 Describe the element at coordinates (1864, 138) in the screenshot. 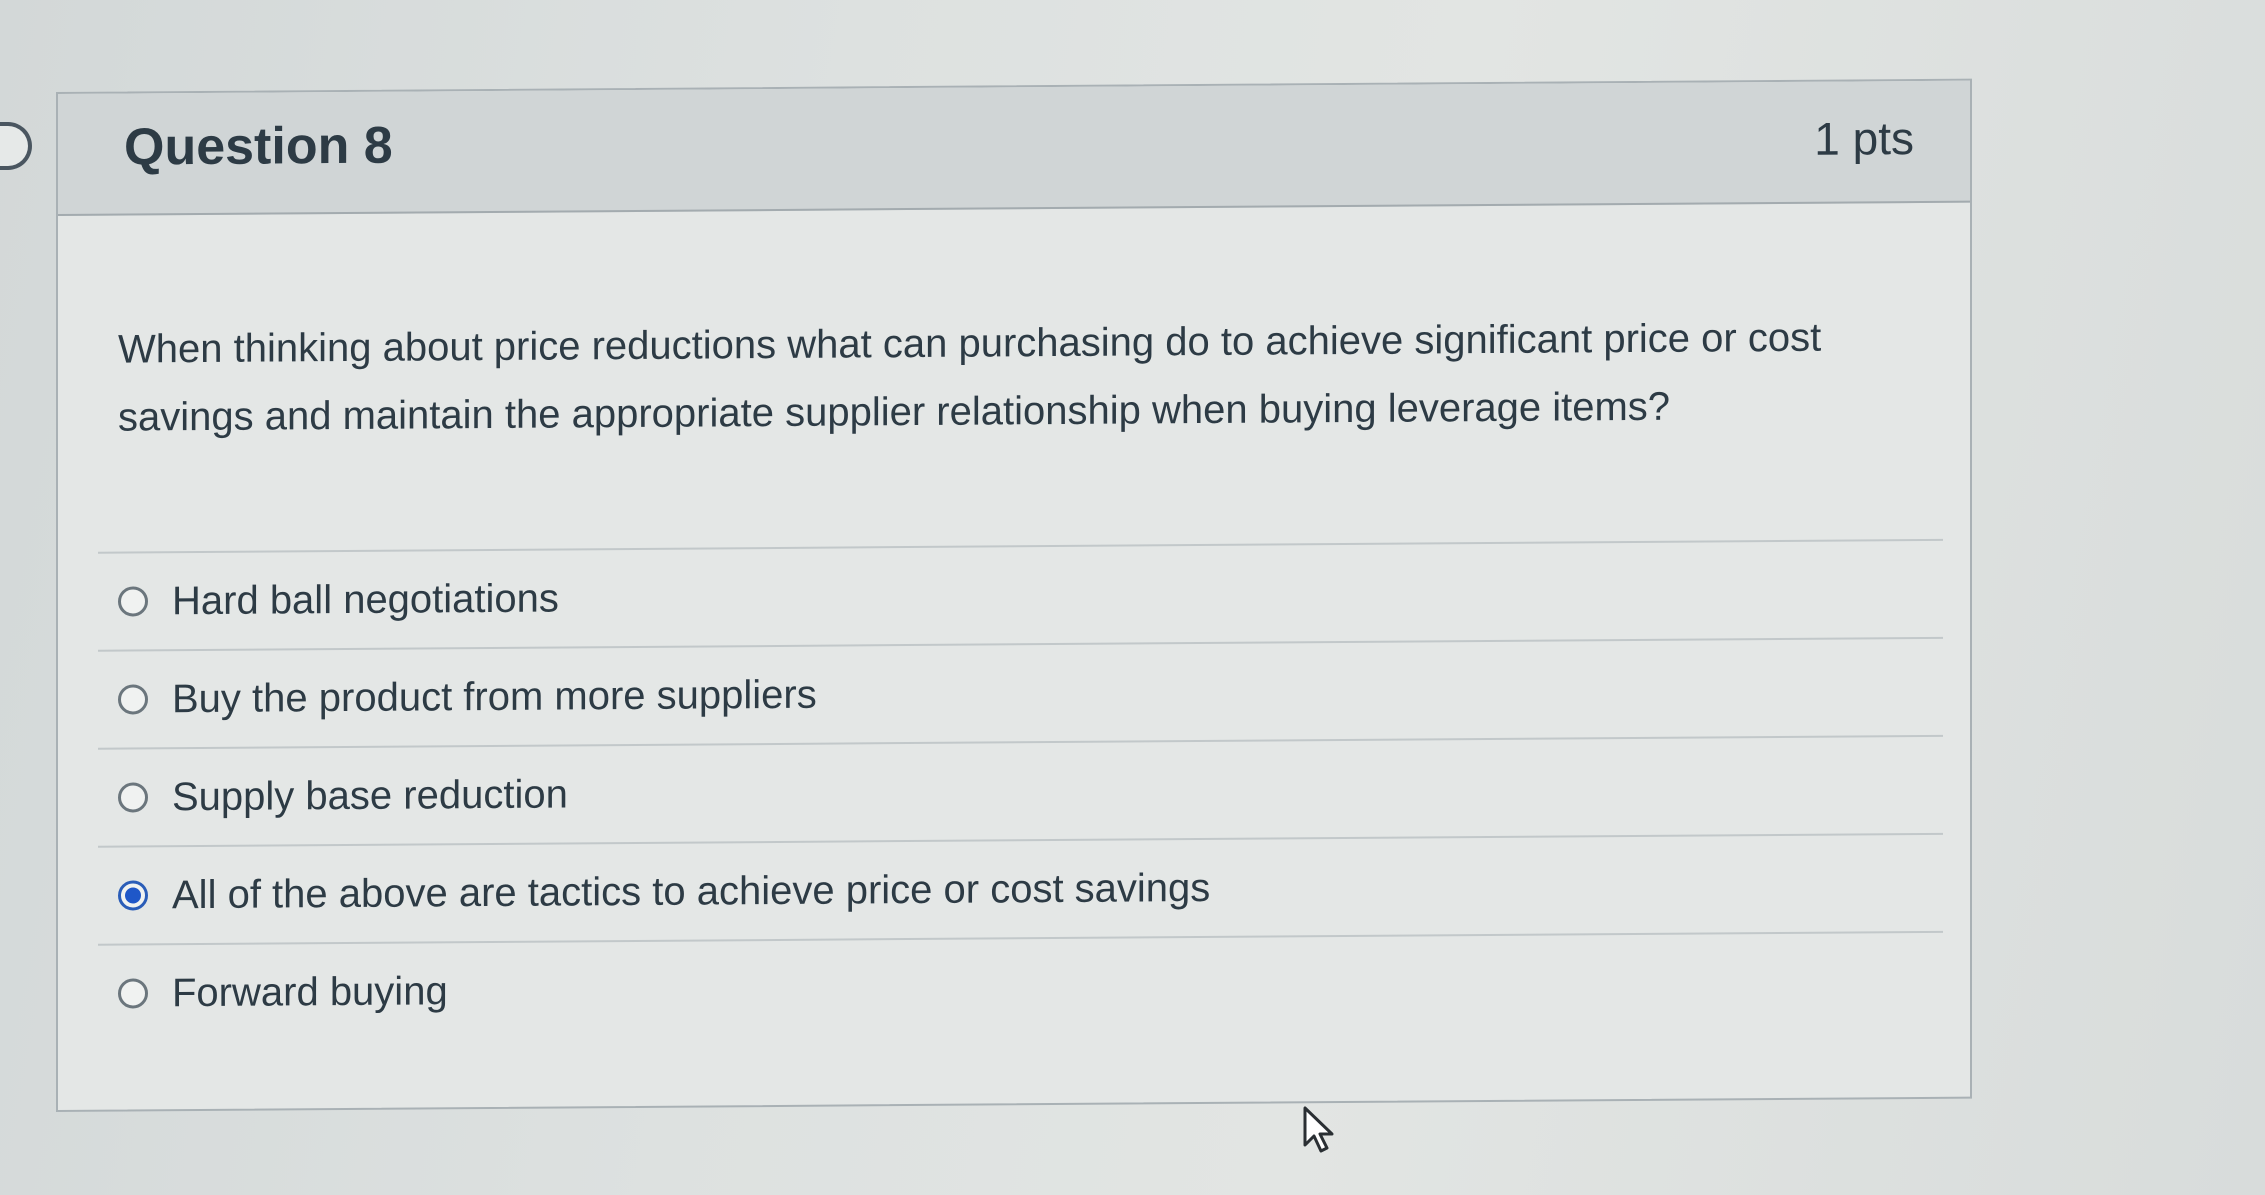

I see `question-points: 1 pts` at that location.